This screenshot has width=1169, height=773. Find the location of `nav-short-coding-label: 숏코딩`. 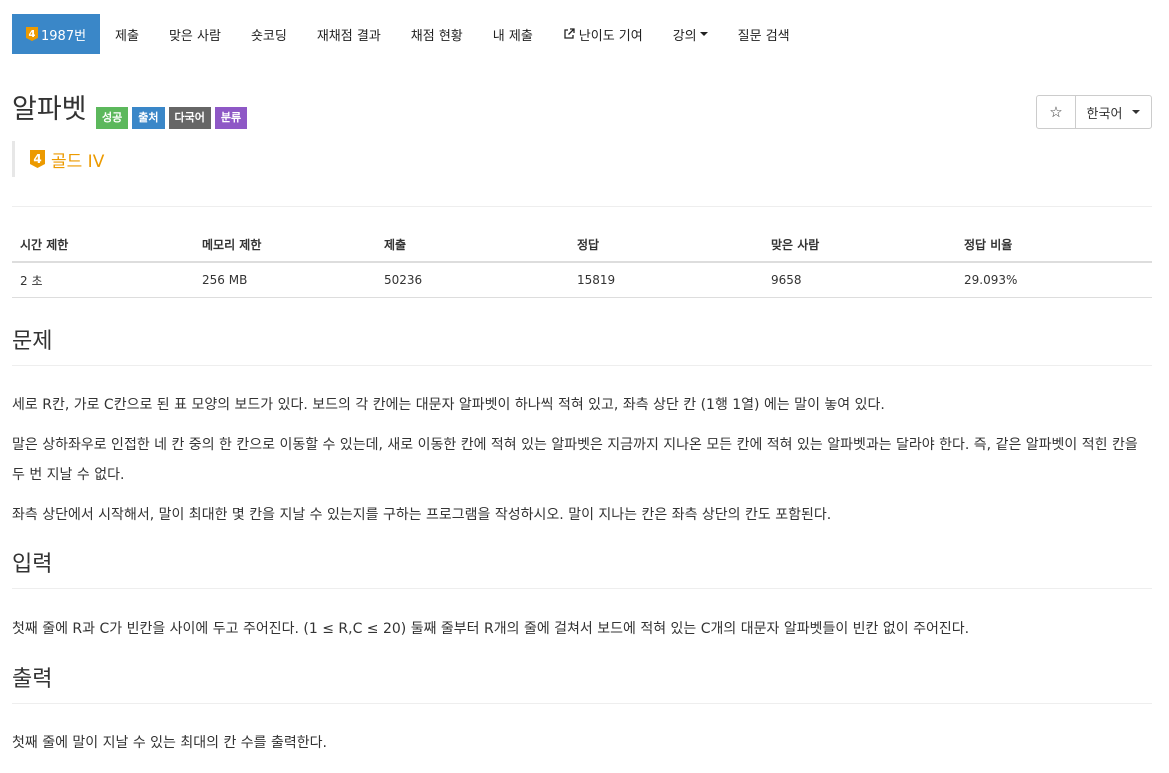

nav-short-coding-label: 숏코딩 is located at coordinates (268, 36).